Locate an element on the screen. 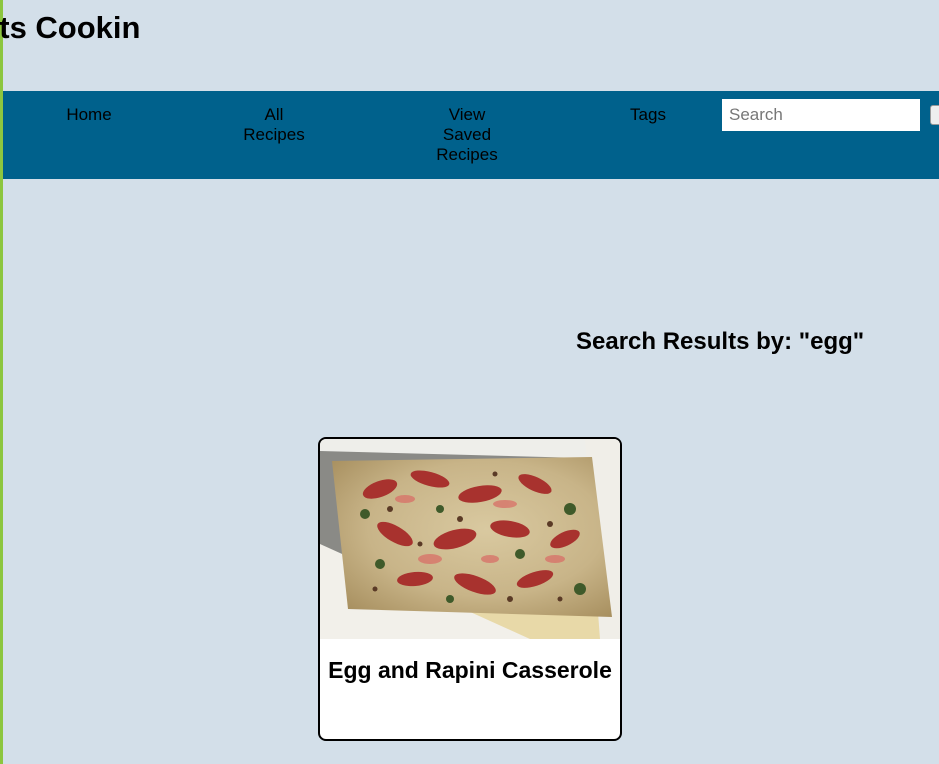 The image size is (939, 764). search-button is located at coordinates (934, 115).